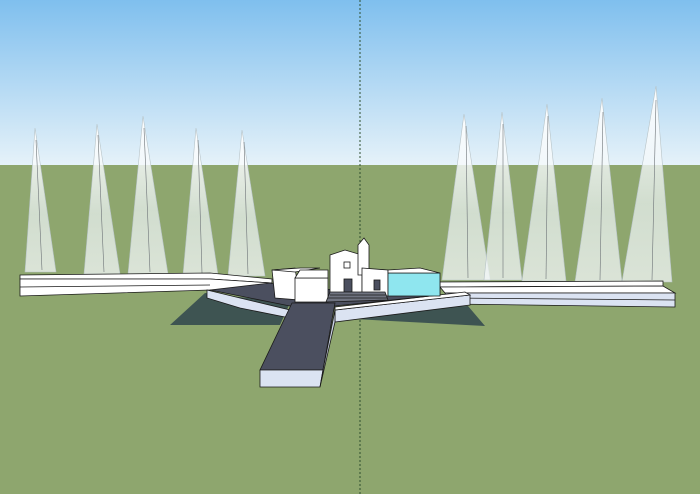  I want to click on church-window, so click(347, 265).